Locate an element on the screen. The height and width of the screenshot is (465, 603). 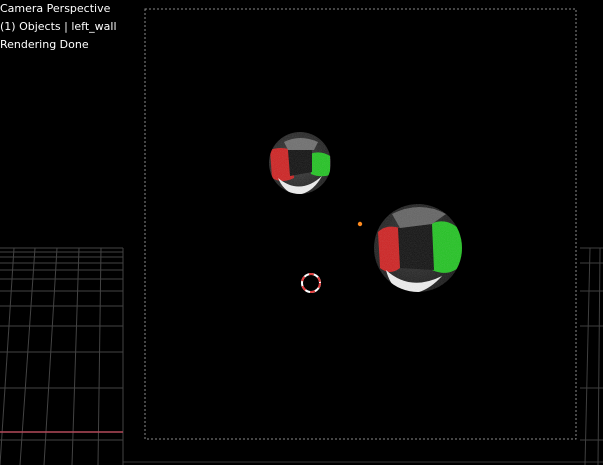
render-status-label: Rendering Done is located at coordinates (44, 44).